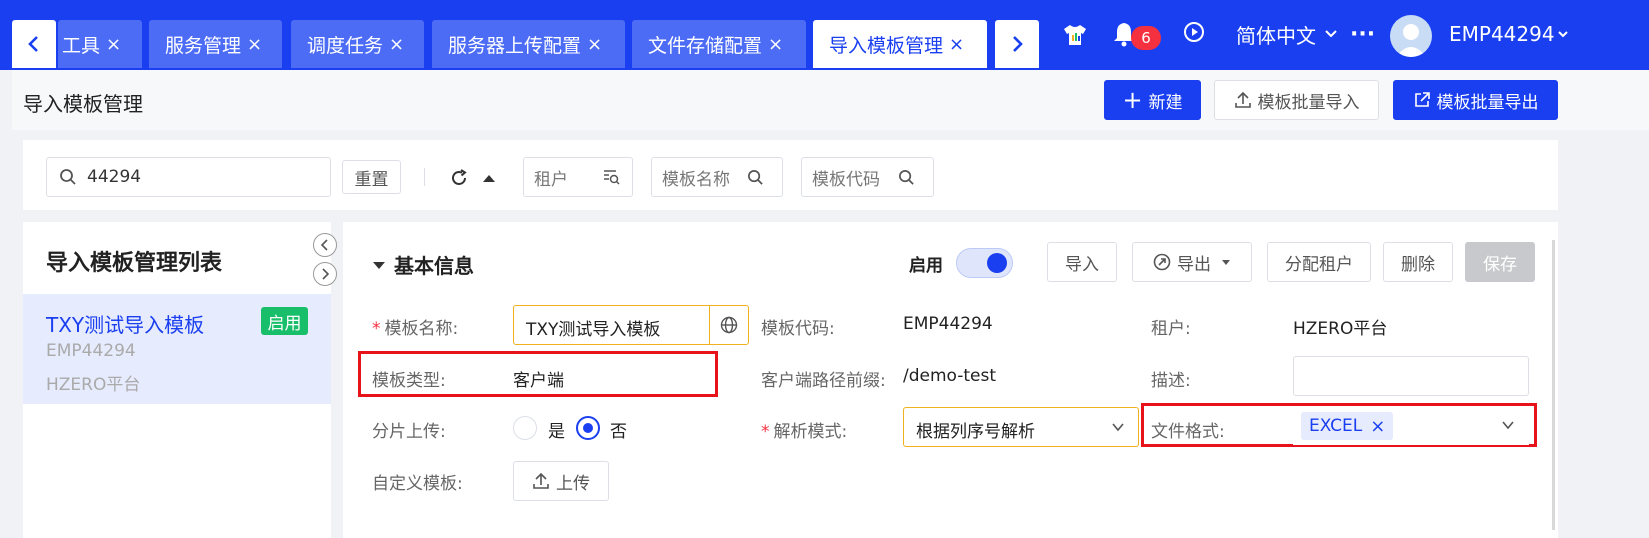 This screenshot has height=538, width=1649. I want to click on batch-import-label: 模板批量导入, so click(1308, 102).